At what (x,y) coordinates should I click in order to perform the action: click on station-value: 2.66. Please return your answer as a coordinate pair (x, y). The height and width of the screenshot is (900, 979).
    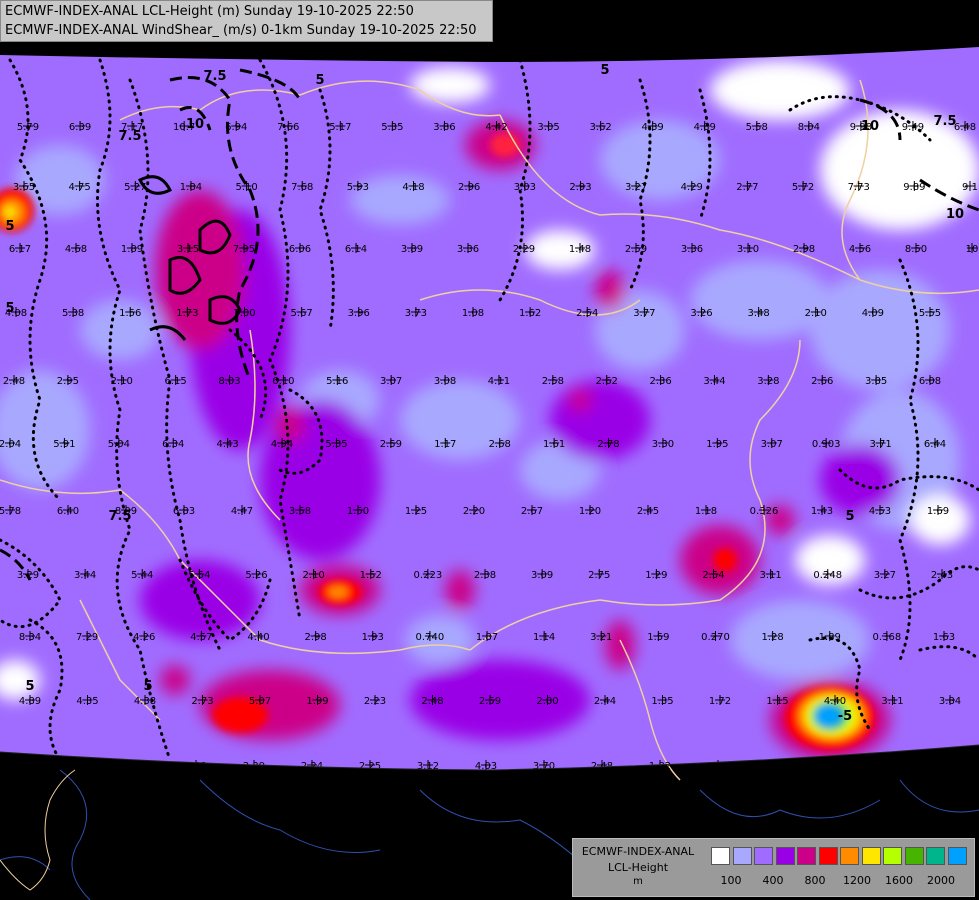
    Looking at the image, I should click on (822, 381).